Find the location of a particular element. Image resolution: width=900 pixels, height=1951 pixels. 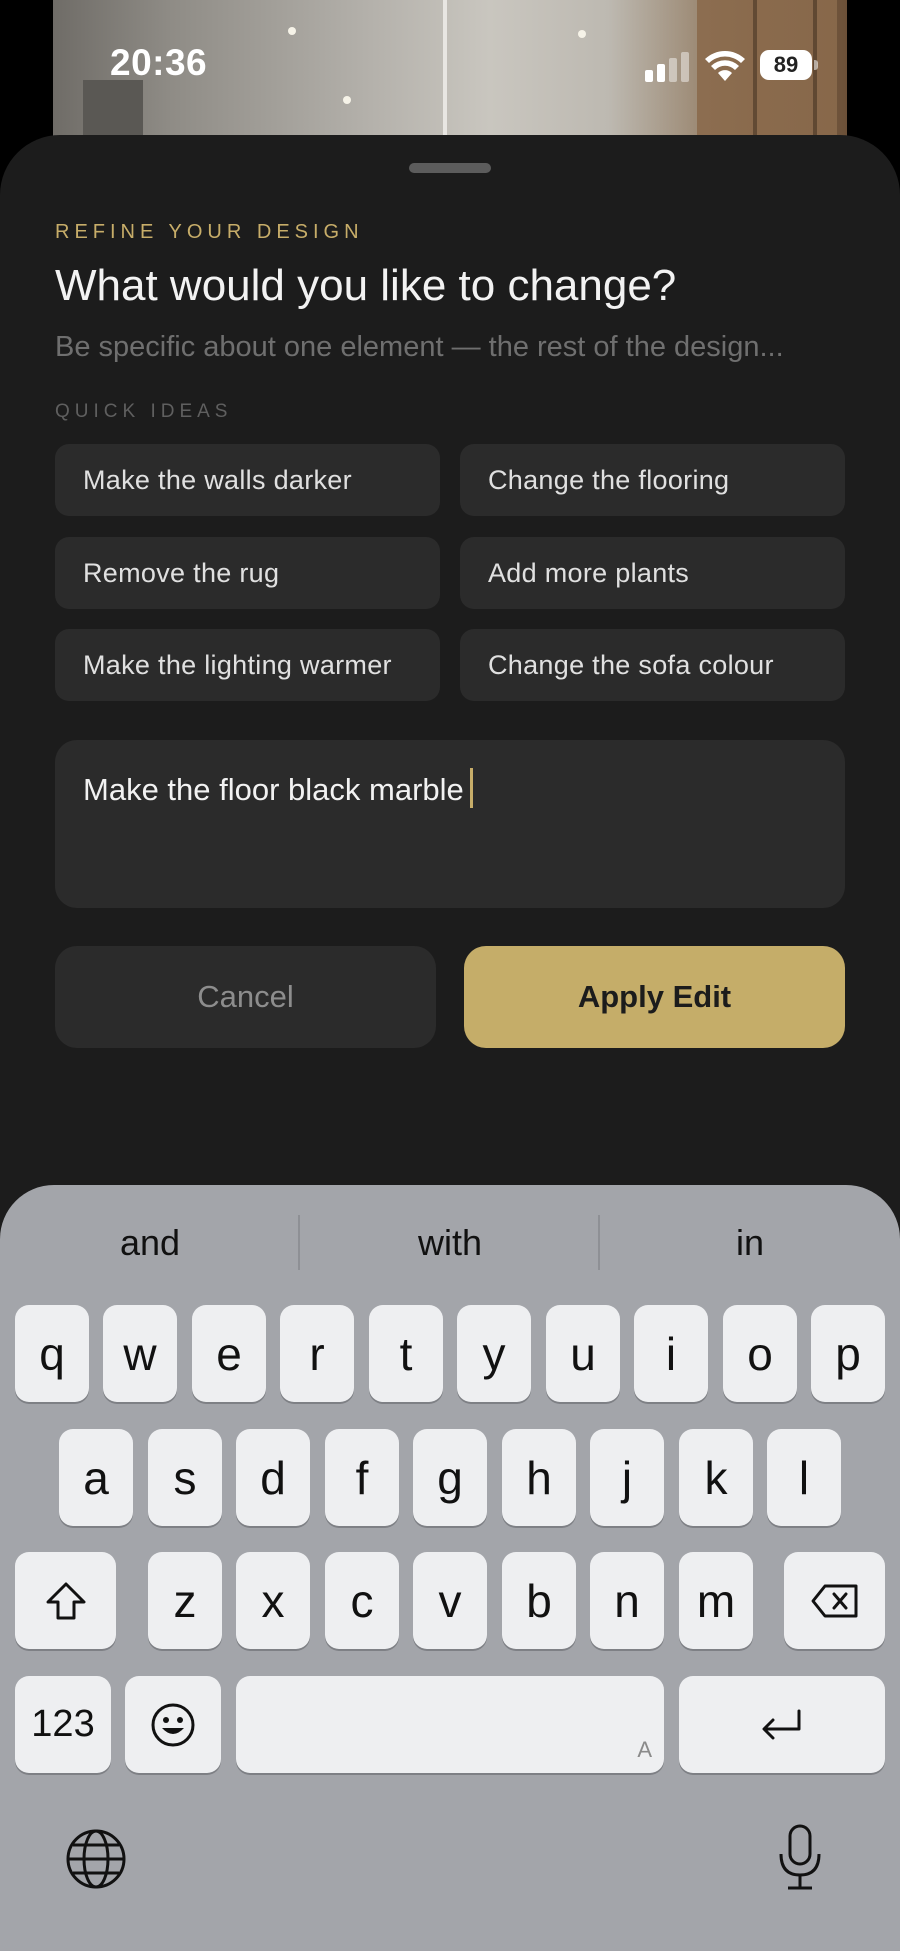

sheet-title: What would you like to change? is located at coordinates (366, 285).